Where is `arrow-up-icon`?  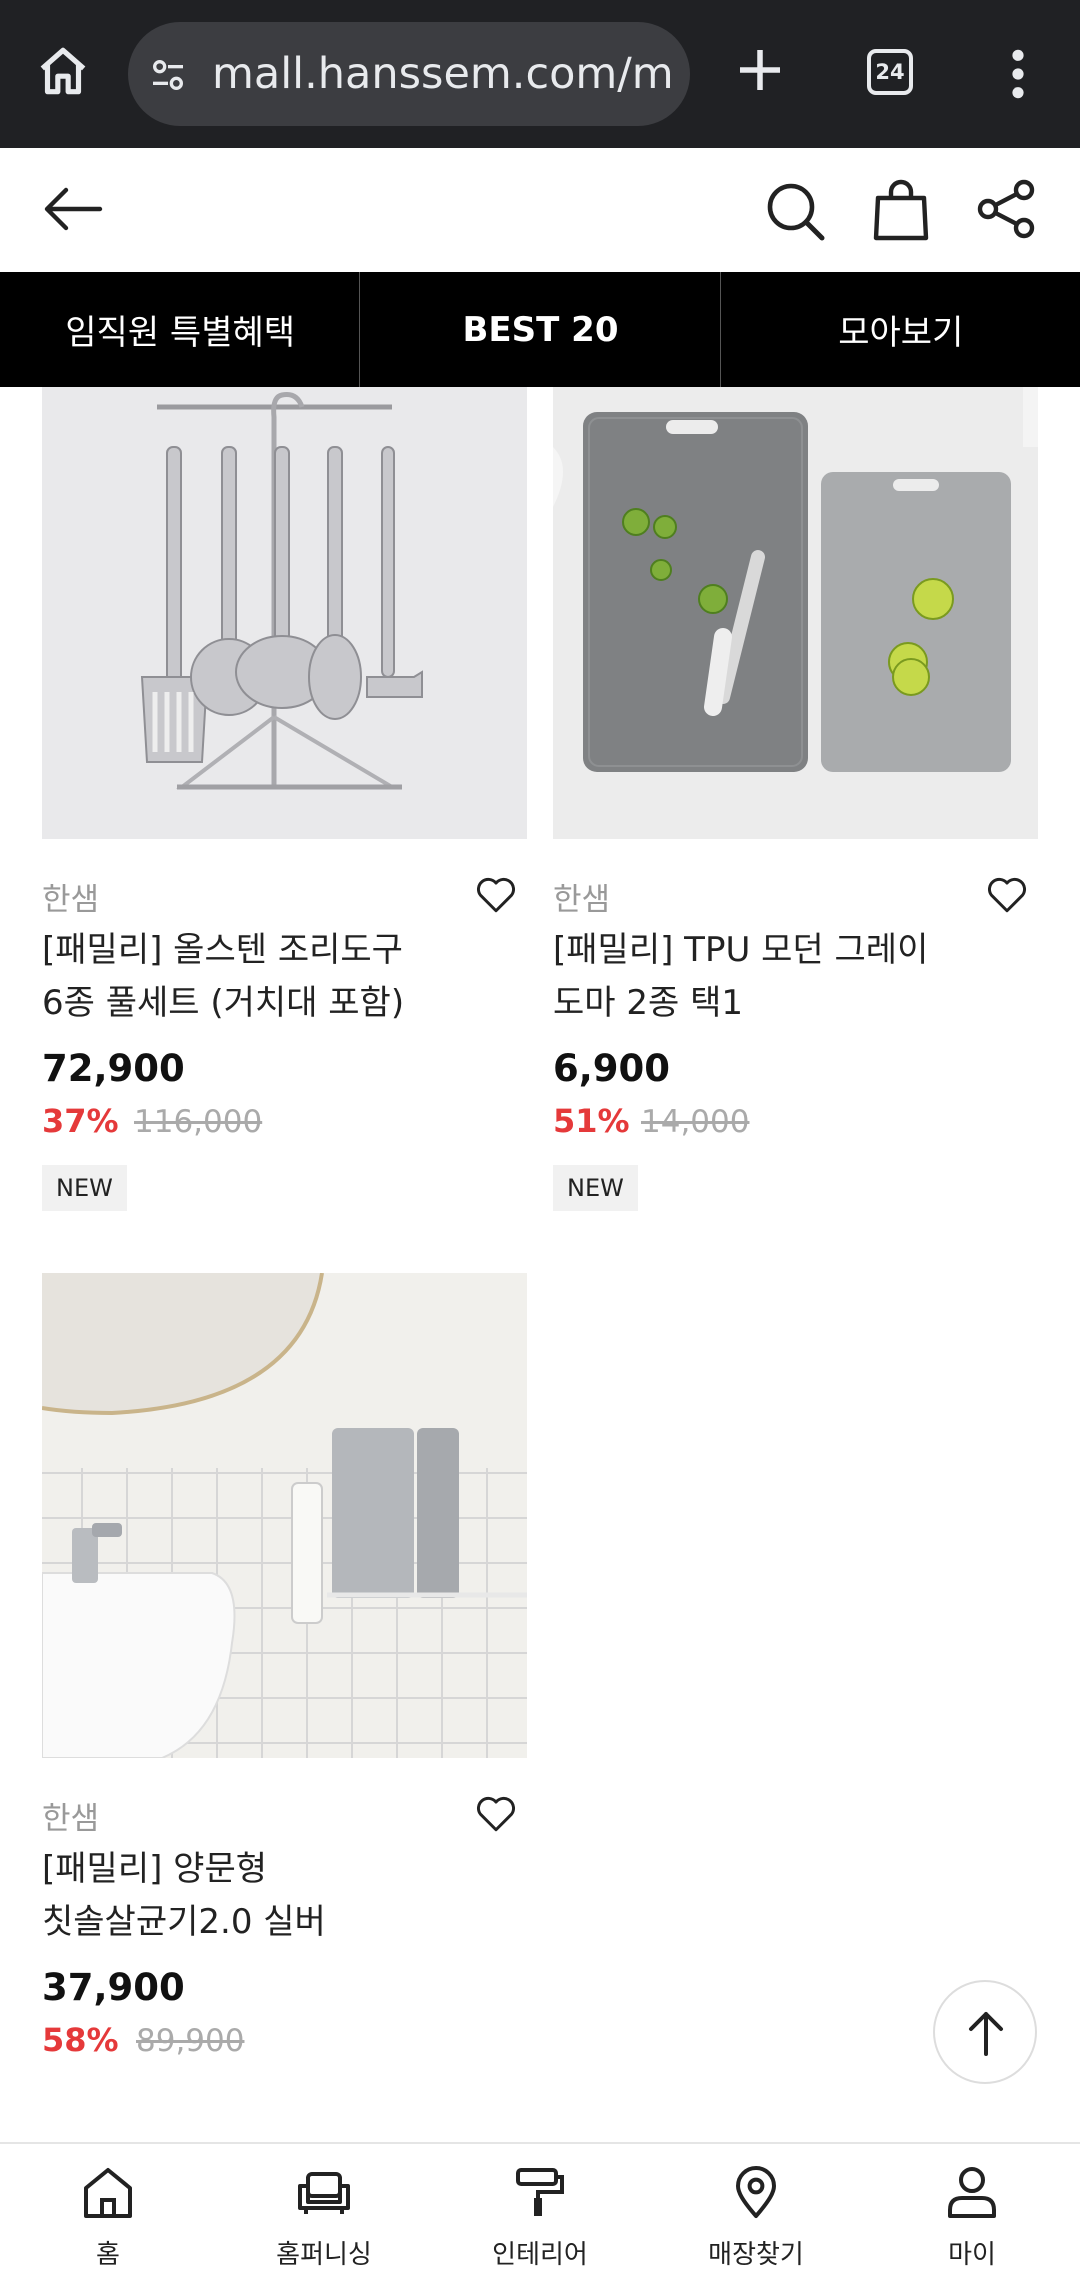
arrow-up-icon is located at coordinates (986, 2034).